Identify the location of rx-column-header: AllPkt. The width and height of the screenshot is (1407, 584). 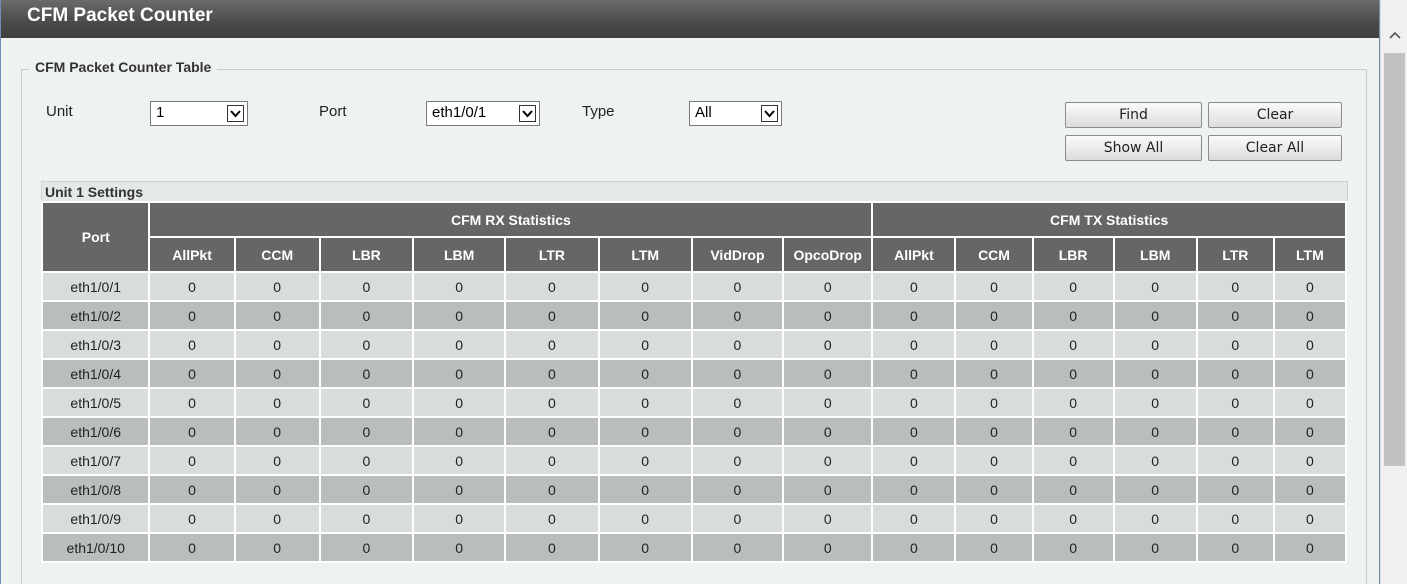
(192, 254).